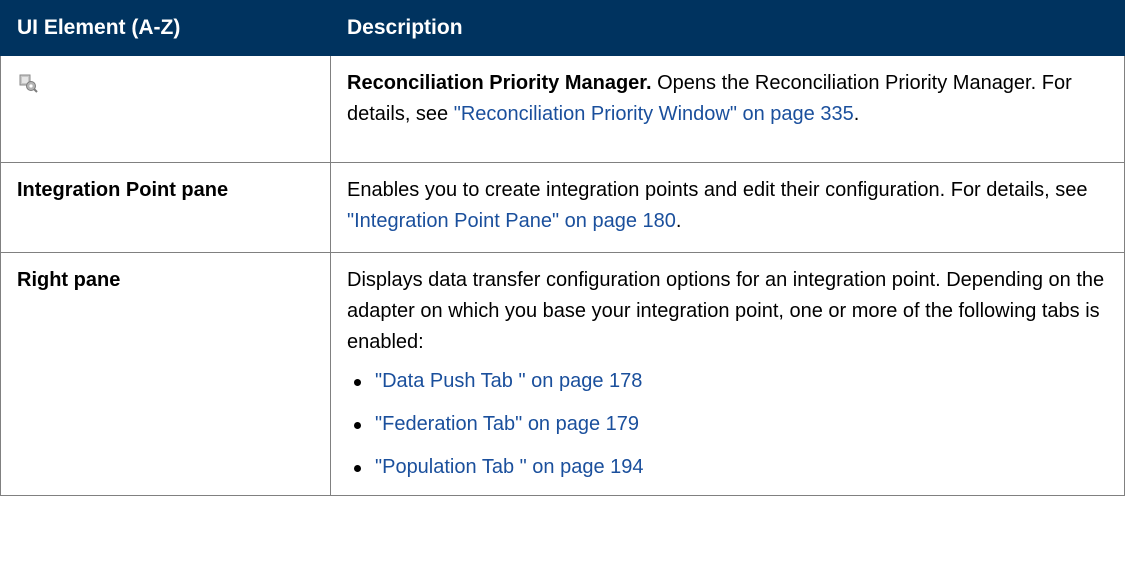  Describe the element at coordinates (733, 381) in the screenshot. I see `list-item: "Data Push Tab " on page 178` at that location.